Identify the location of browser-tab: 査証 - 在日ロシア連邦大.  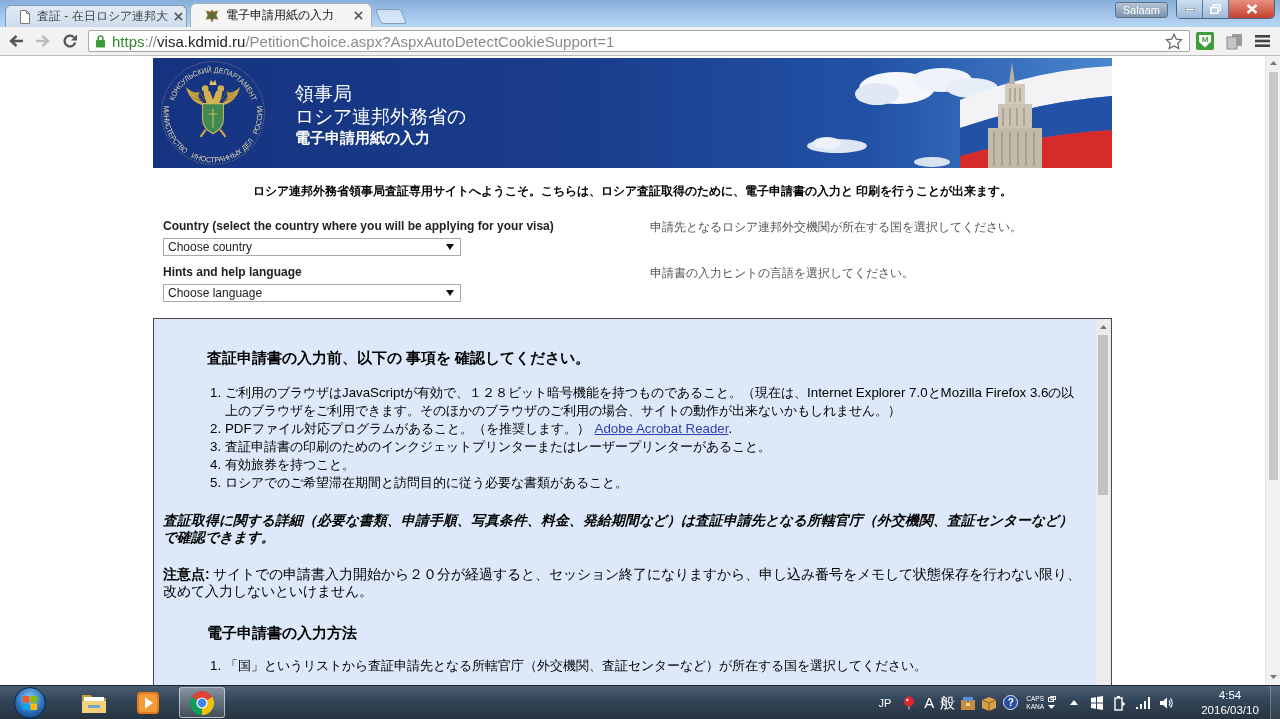
(96, 16).